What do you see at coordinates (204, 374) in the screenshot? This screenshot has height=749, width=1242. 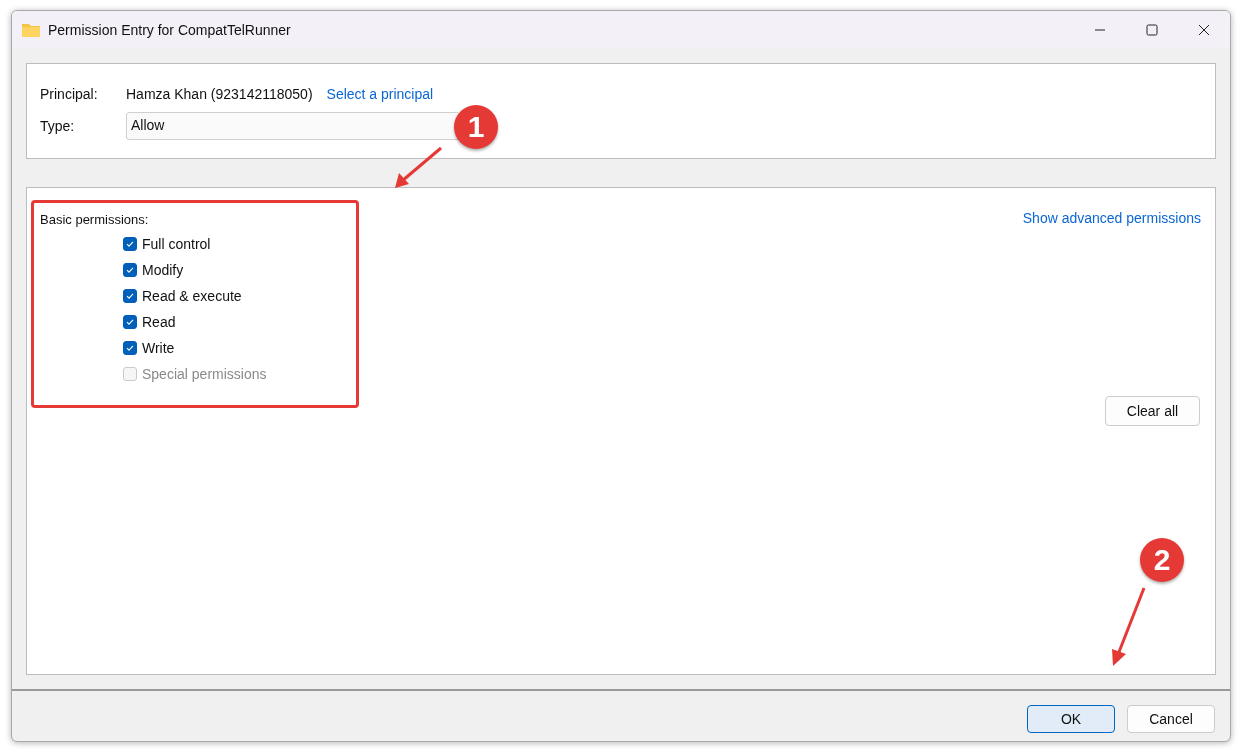 I see `checkbox-label: Special permissions` at bounding box center [204, 374].